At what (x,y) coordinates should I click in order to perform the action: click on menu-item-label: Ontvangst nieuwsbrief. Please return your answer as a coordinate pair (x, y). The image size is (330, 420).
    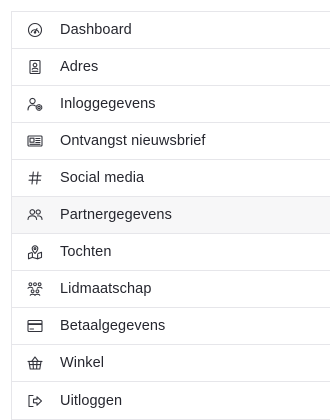
    Looking at the image, I should click on (133, 141).